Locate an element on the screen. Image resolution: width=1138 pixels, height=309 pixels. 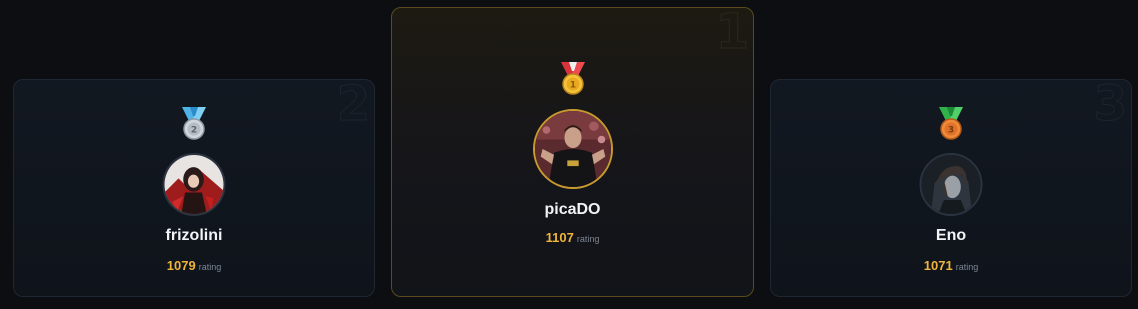
player-rating: 1079 rating is located at coordinates (194, 266).